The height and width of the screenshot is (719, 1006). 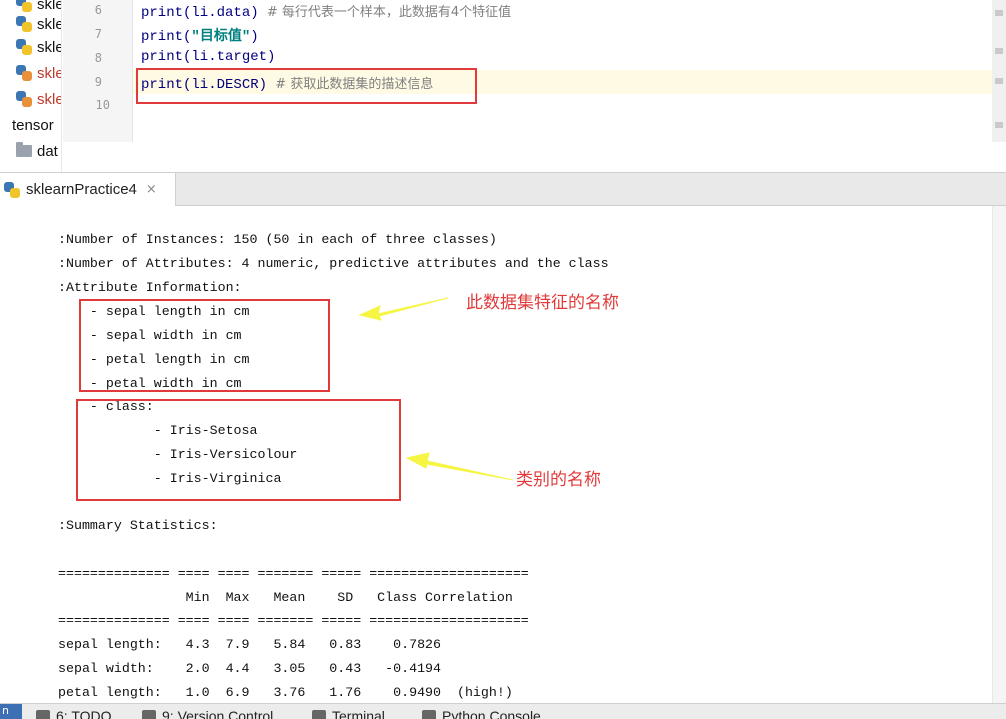 What do you see at coordinates (491, 713) in the screenshot?
I see `python-console-label: Python Console` at bounding box center [491, 713].